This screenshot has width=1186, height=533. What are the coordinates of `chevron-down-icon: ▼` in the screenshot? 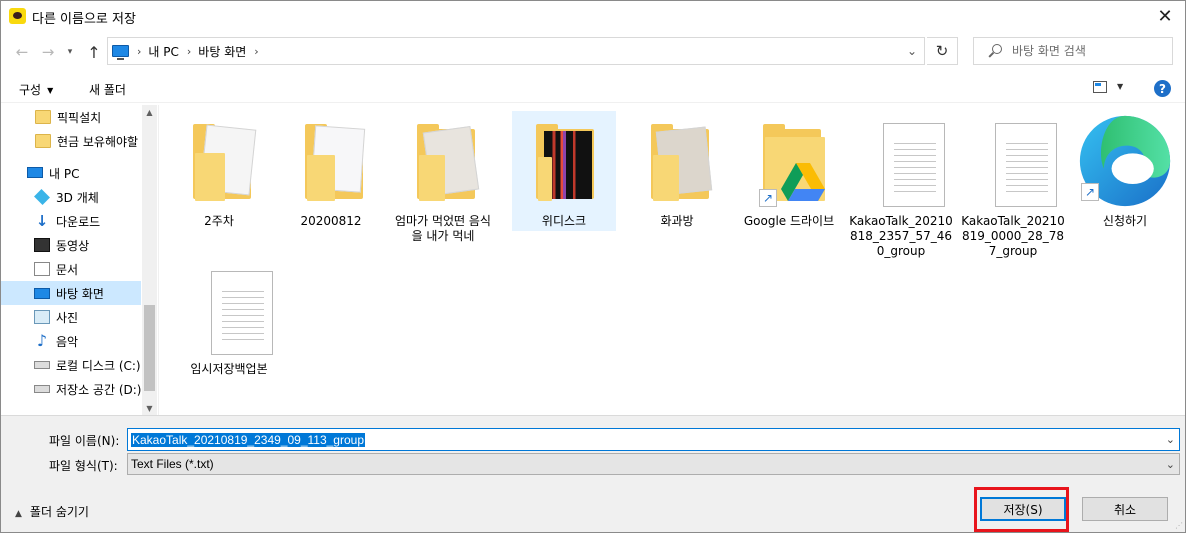 It's located at (50, 90).